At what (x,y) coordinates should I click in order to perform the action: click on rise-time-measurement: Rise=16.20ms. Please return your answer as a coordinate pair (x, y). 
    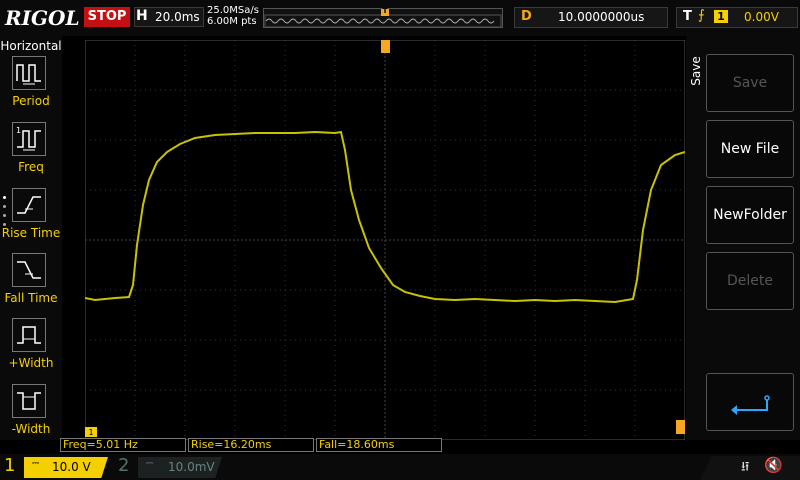
    Looking at the image, I should click on (251, 445).